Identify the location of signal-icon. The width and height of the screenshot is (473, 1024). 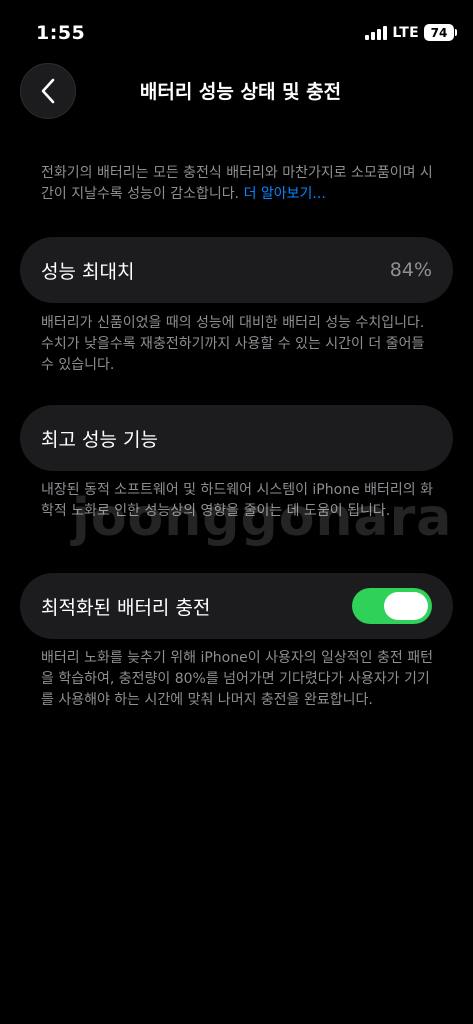
(376, 32).